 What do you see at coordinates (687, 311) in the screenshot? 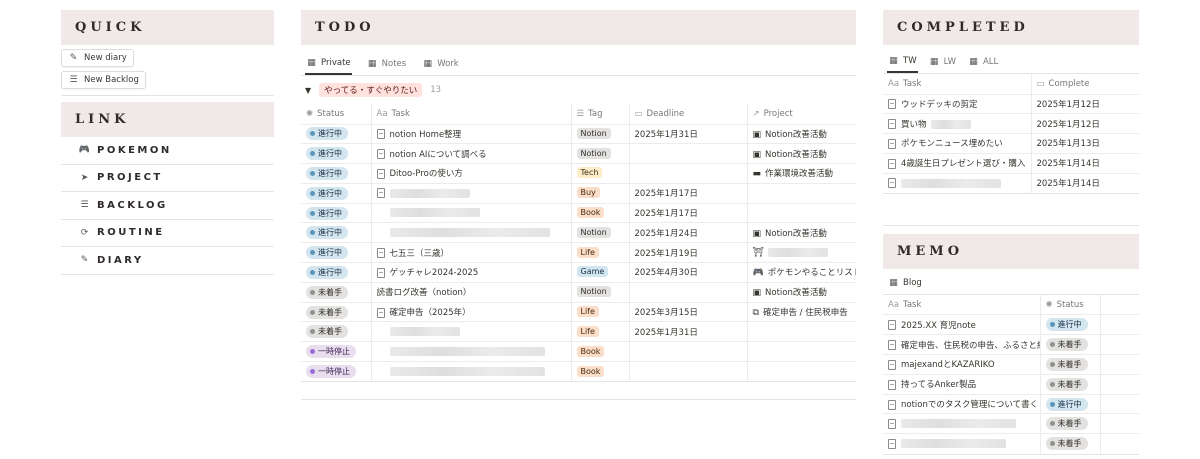
I see `deadline-cell: 2025年3月15日` at bounding box center [687, 311].